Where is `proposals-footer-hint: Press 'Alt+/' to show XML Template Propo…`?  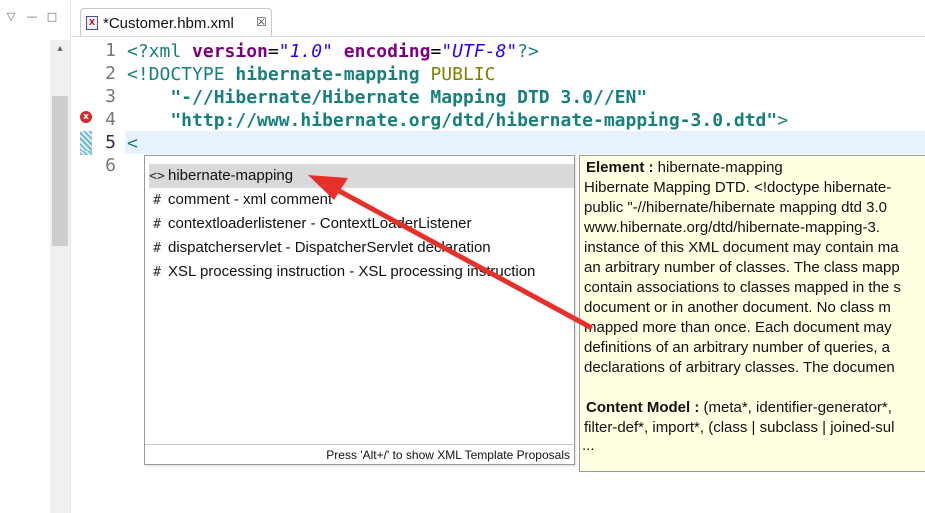
proposals-footer-hint: Press 'Alt+/' to show XML Template Propo… is located at coordinates (359, 454).